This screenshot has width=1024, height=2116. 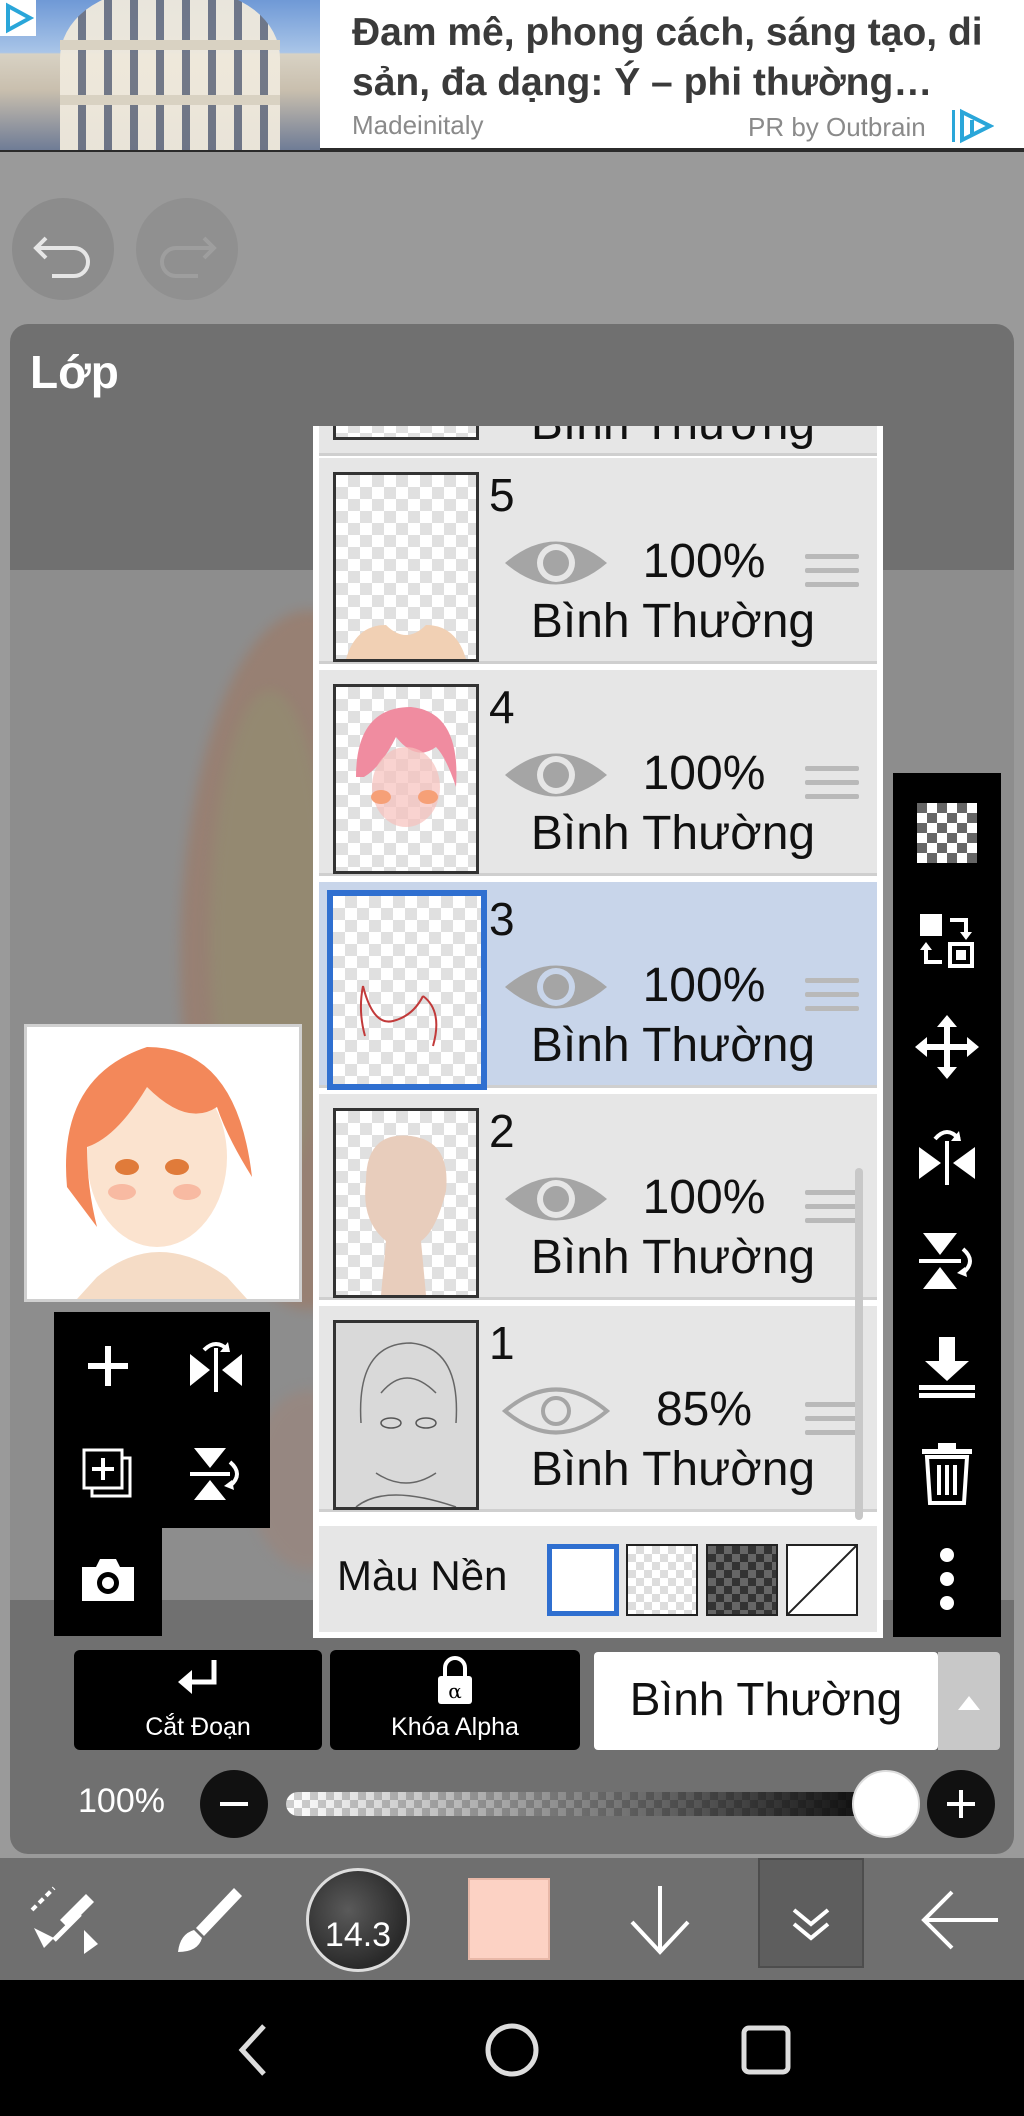 What do you see at coordinates (418, 125) in the screenshot?
I see `ad-source: Madeinitaly` at bounding box center [418, 125].